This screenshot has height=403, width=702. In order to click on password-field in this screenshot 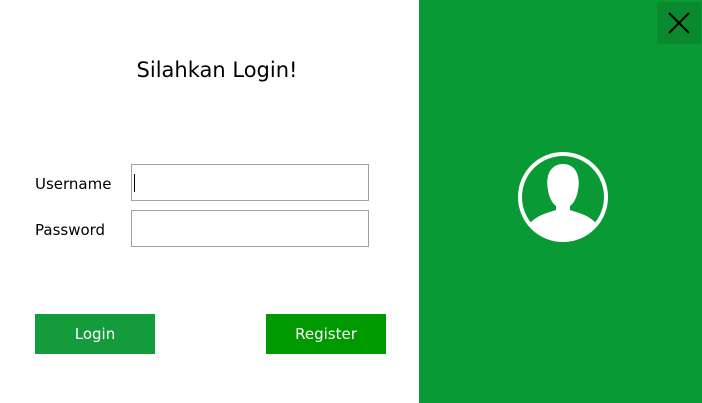, I will do `click(250, 228)`.